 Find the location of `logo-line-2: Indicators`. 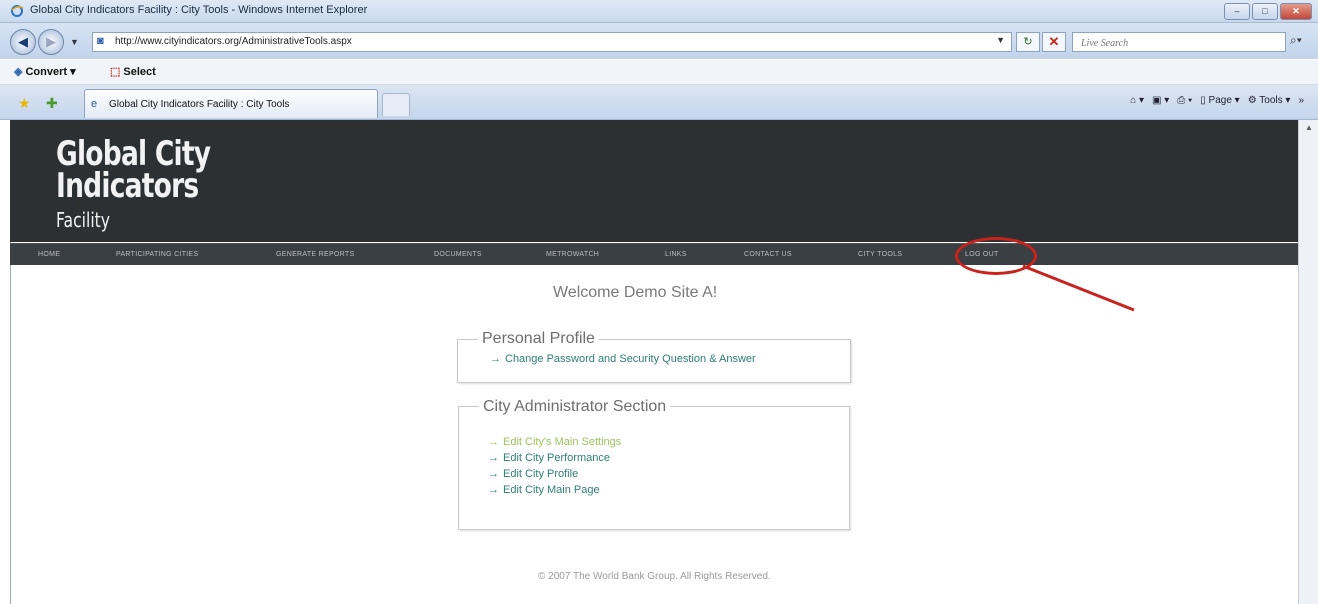

logo-line-2: Indicators is located at coordinates (127, 186).